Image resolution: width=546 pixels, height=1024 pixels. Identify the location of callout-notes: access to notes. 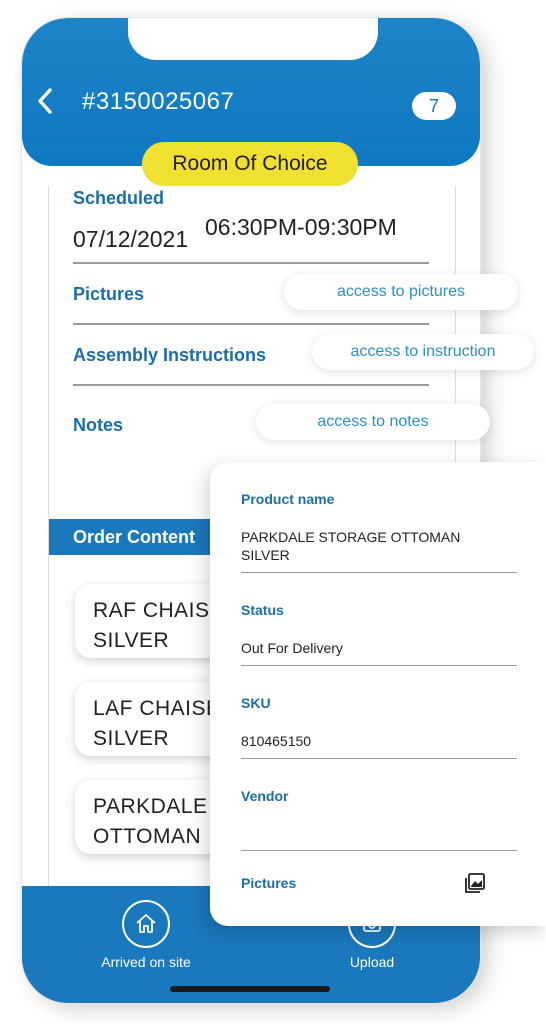
(373, 422).